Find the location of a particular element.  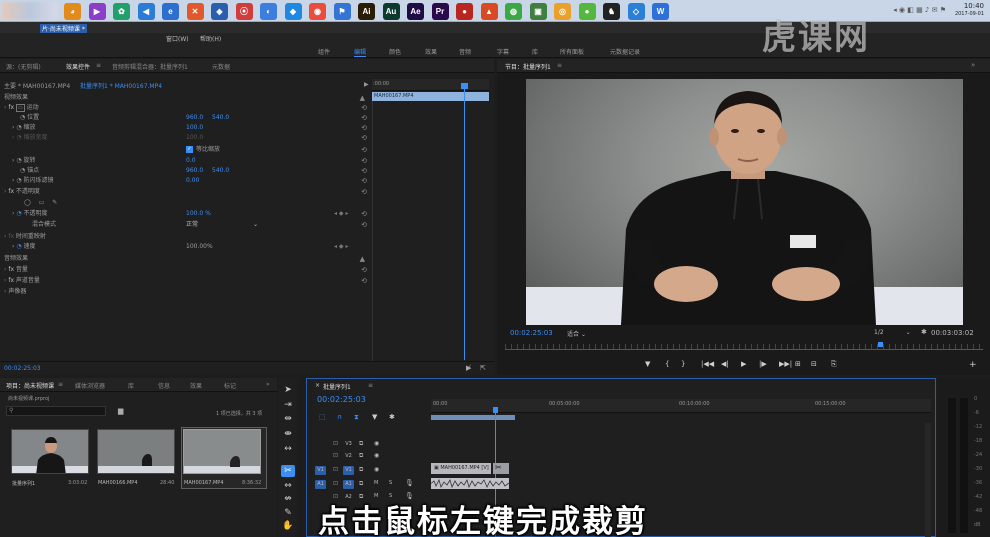

opacity-group: › fx 不透明度 ⟲ is located at coordinates (186, 192).